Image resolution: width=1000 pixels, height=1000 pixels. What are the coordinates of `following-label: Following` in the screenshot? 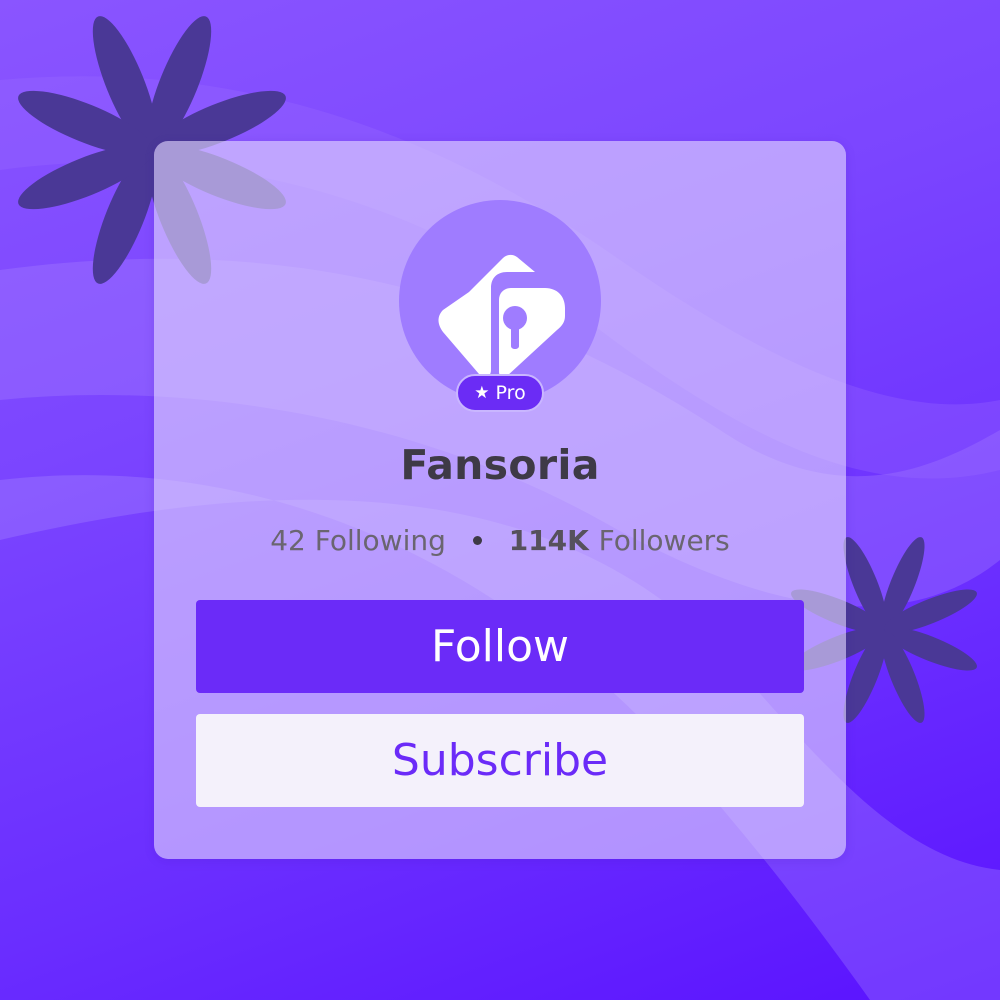 It's located at (380, 540).